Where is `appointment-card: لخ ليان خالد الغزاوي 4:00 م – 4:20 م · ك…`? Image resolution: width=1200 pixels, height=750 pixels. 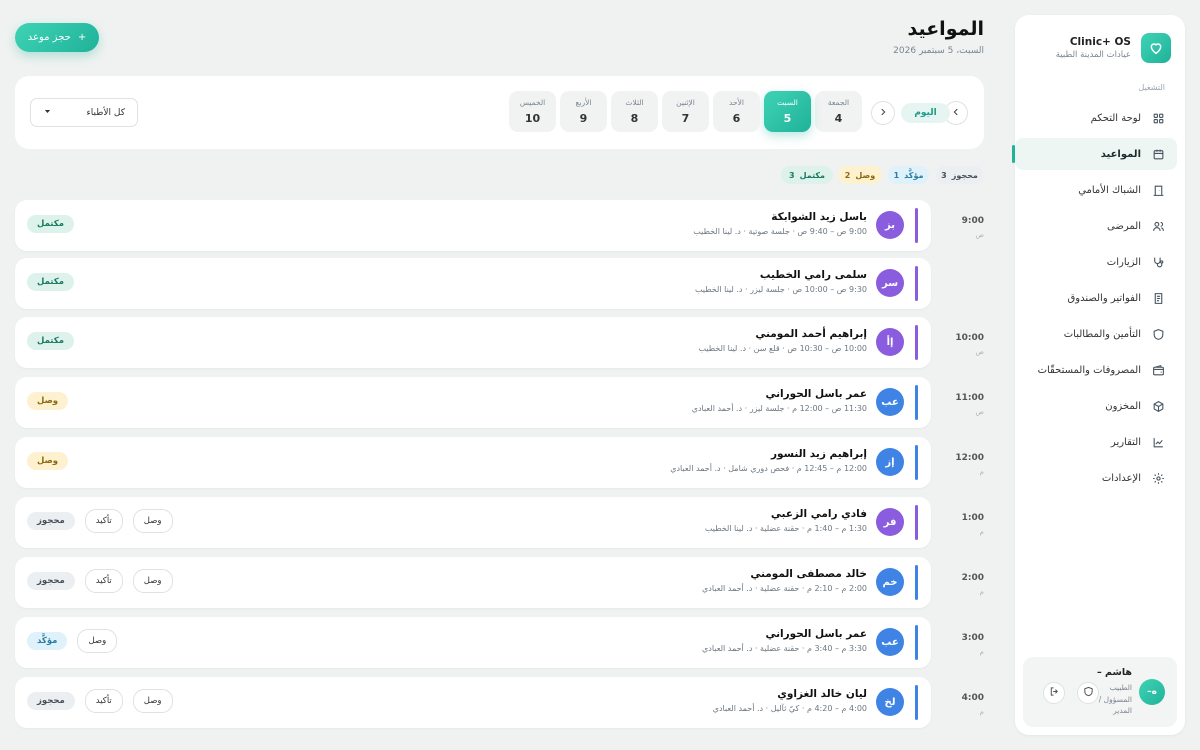
appointment-card: لخ ليان خالد الغزاوي 4:00 م – 4:20 م · ك… is located at coordinates (473, 702).